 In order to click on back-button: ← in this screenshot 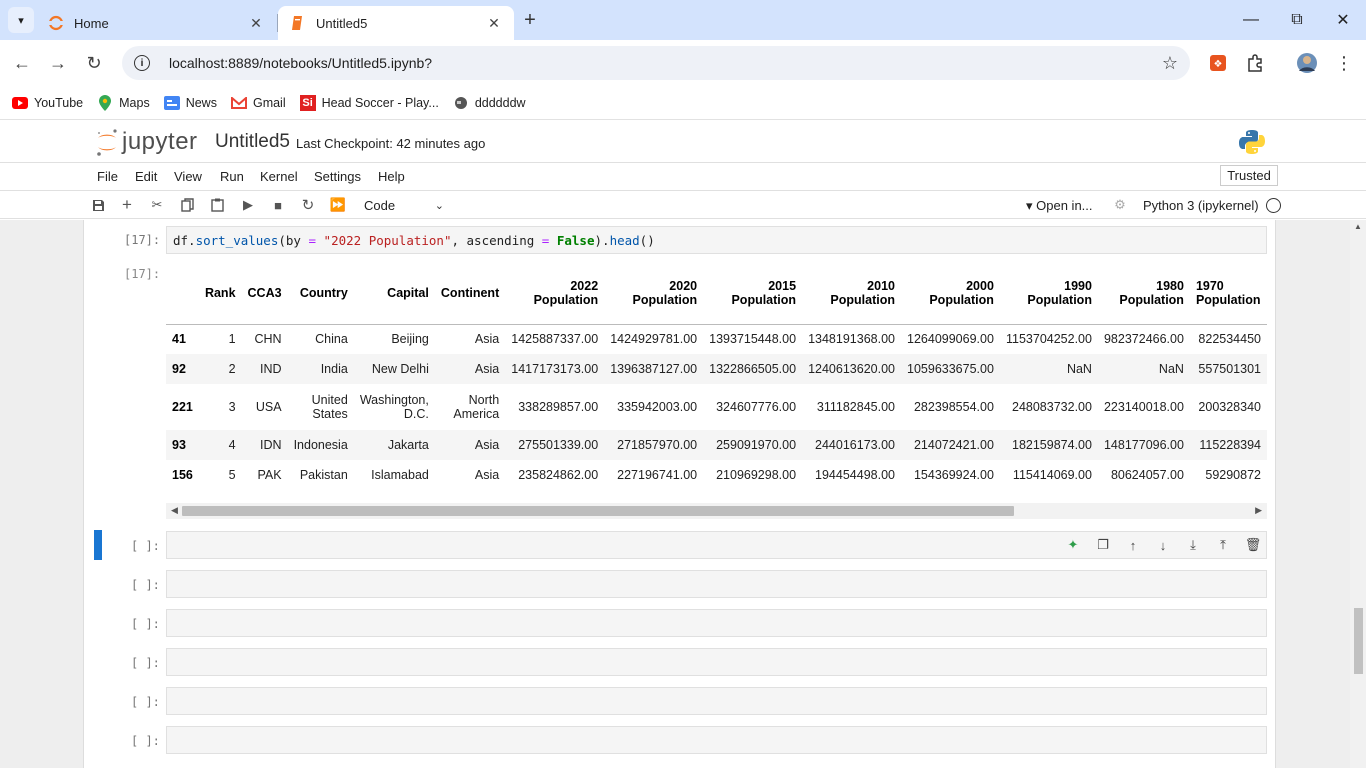, I will do `click(22, 63)`.